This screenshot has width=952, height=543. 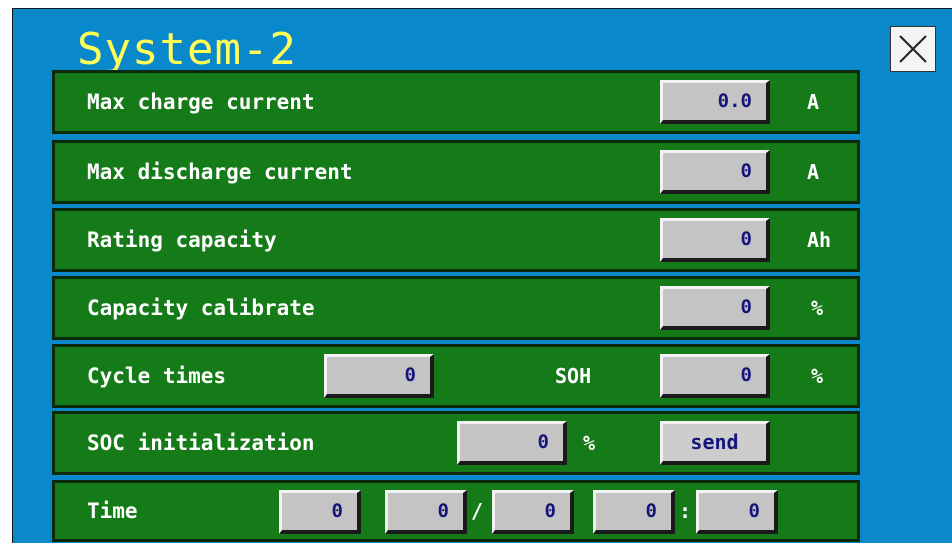 What do you see at coordinates (715, 102) in the screenshot?
I see `max-charge-current-input: 0.0` at bounding box center [715, 102].